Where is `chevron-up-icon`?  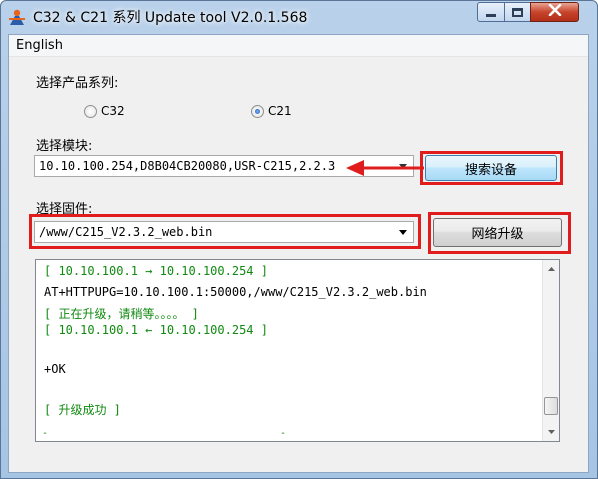
chevron-up-icon is located at coordinates (551, 268).